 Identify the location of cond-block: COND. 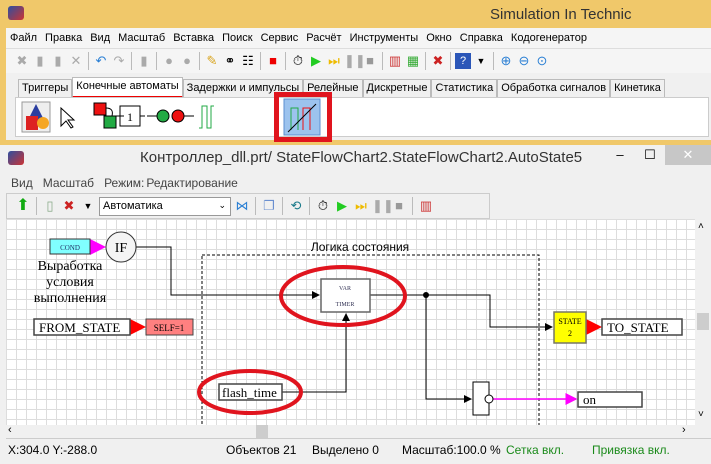
(70, 246).